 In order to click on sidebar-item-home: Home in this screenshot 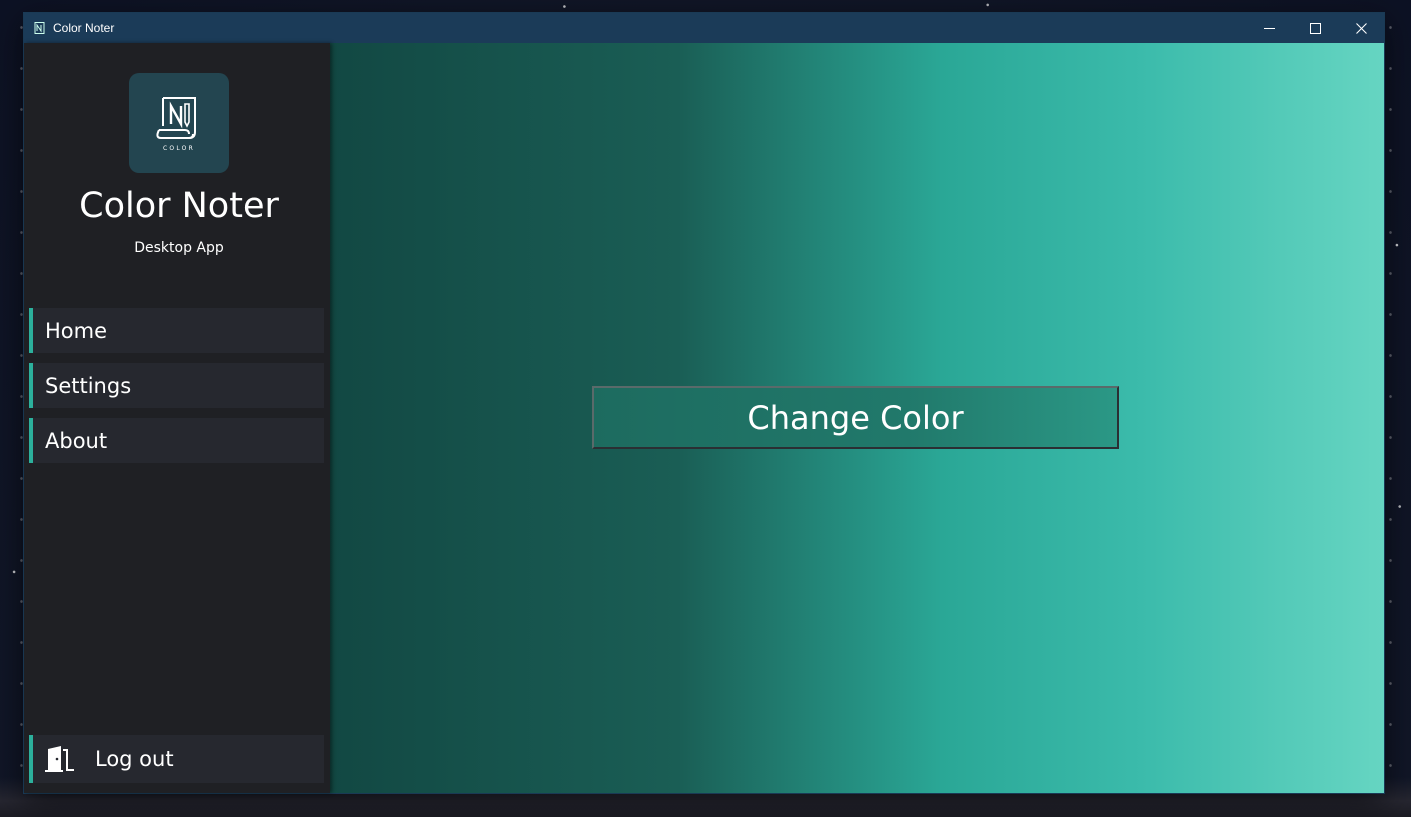, I will do `click(176, 330)`.